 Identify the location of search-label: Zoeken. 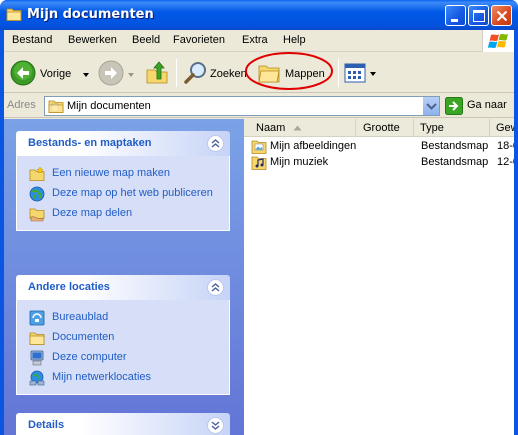
(228, 74).